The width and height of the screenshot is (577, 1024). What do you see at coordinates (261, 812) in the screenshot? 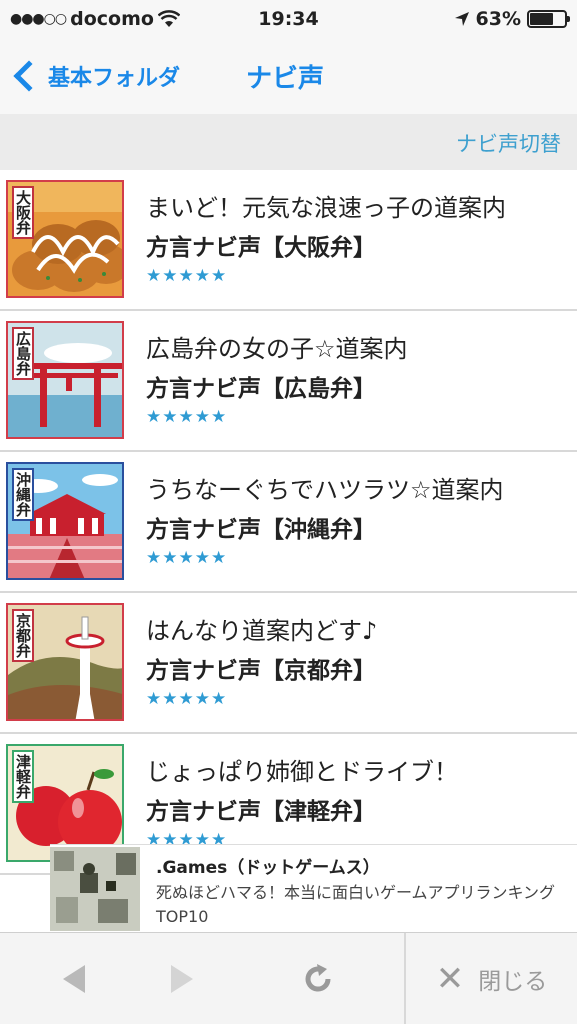
I see `item-subtitle: 方言ナビ声【津軽弁】` at bounding box center [261, 812].